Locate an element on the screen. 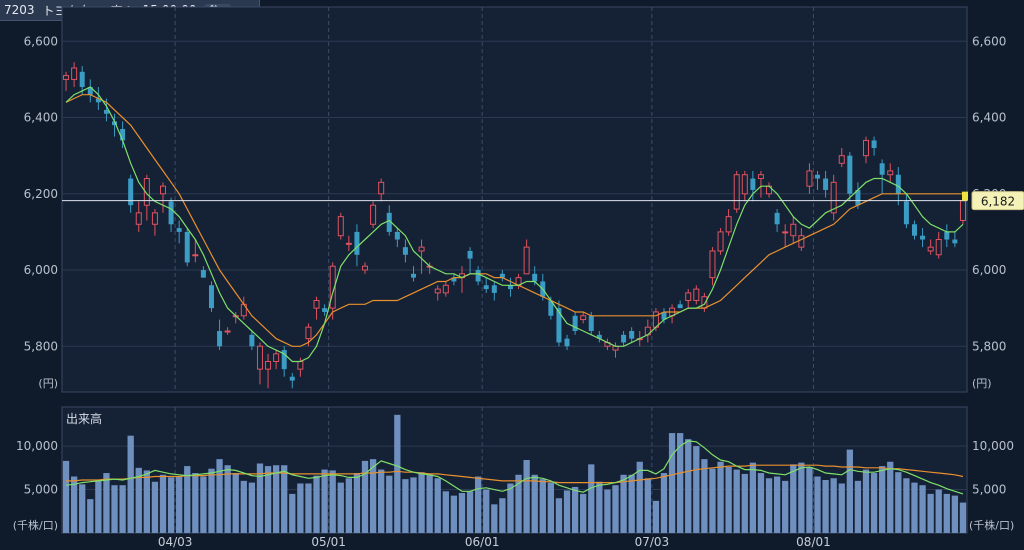 This screenshot has height=550, width=1024. price-tick-left: 6,000 is located at coordinates (41, 270).